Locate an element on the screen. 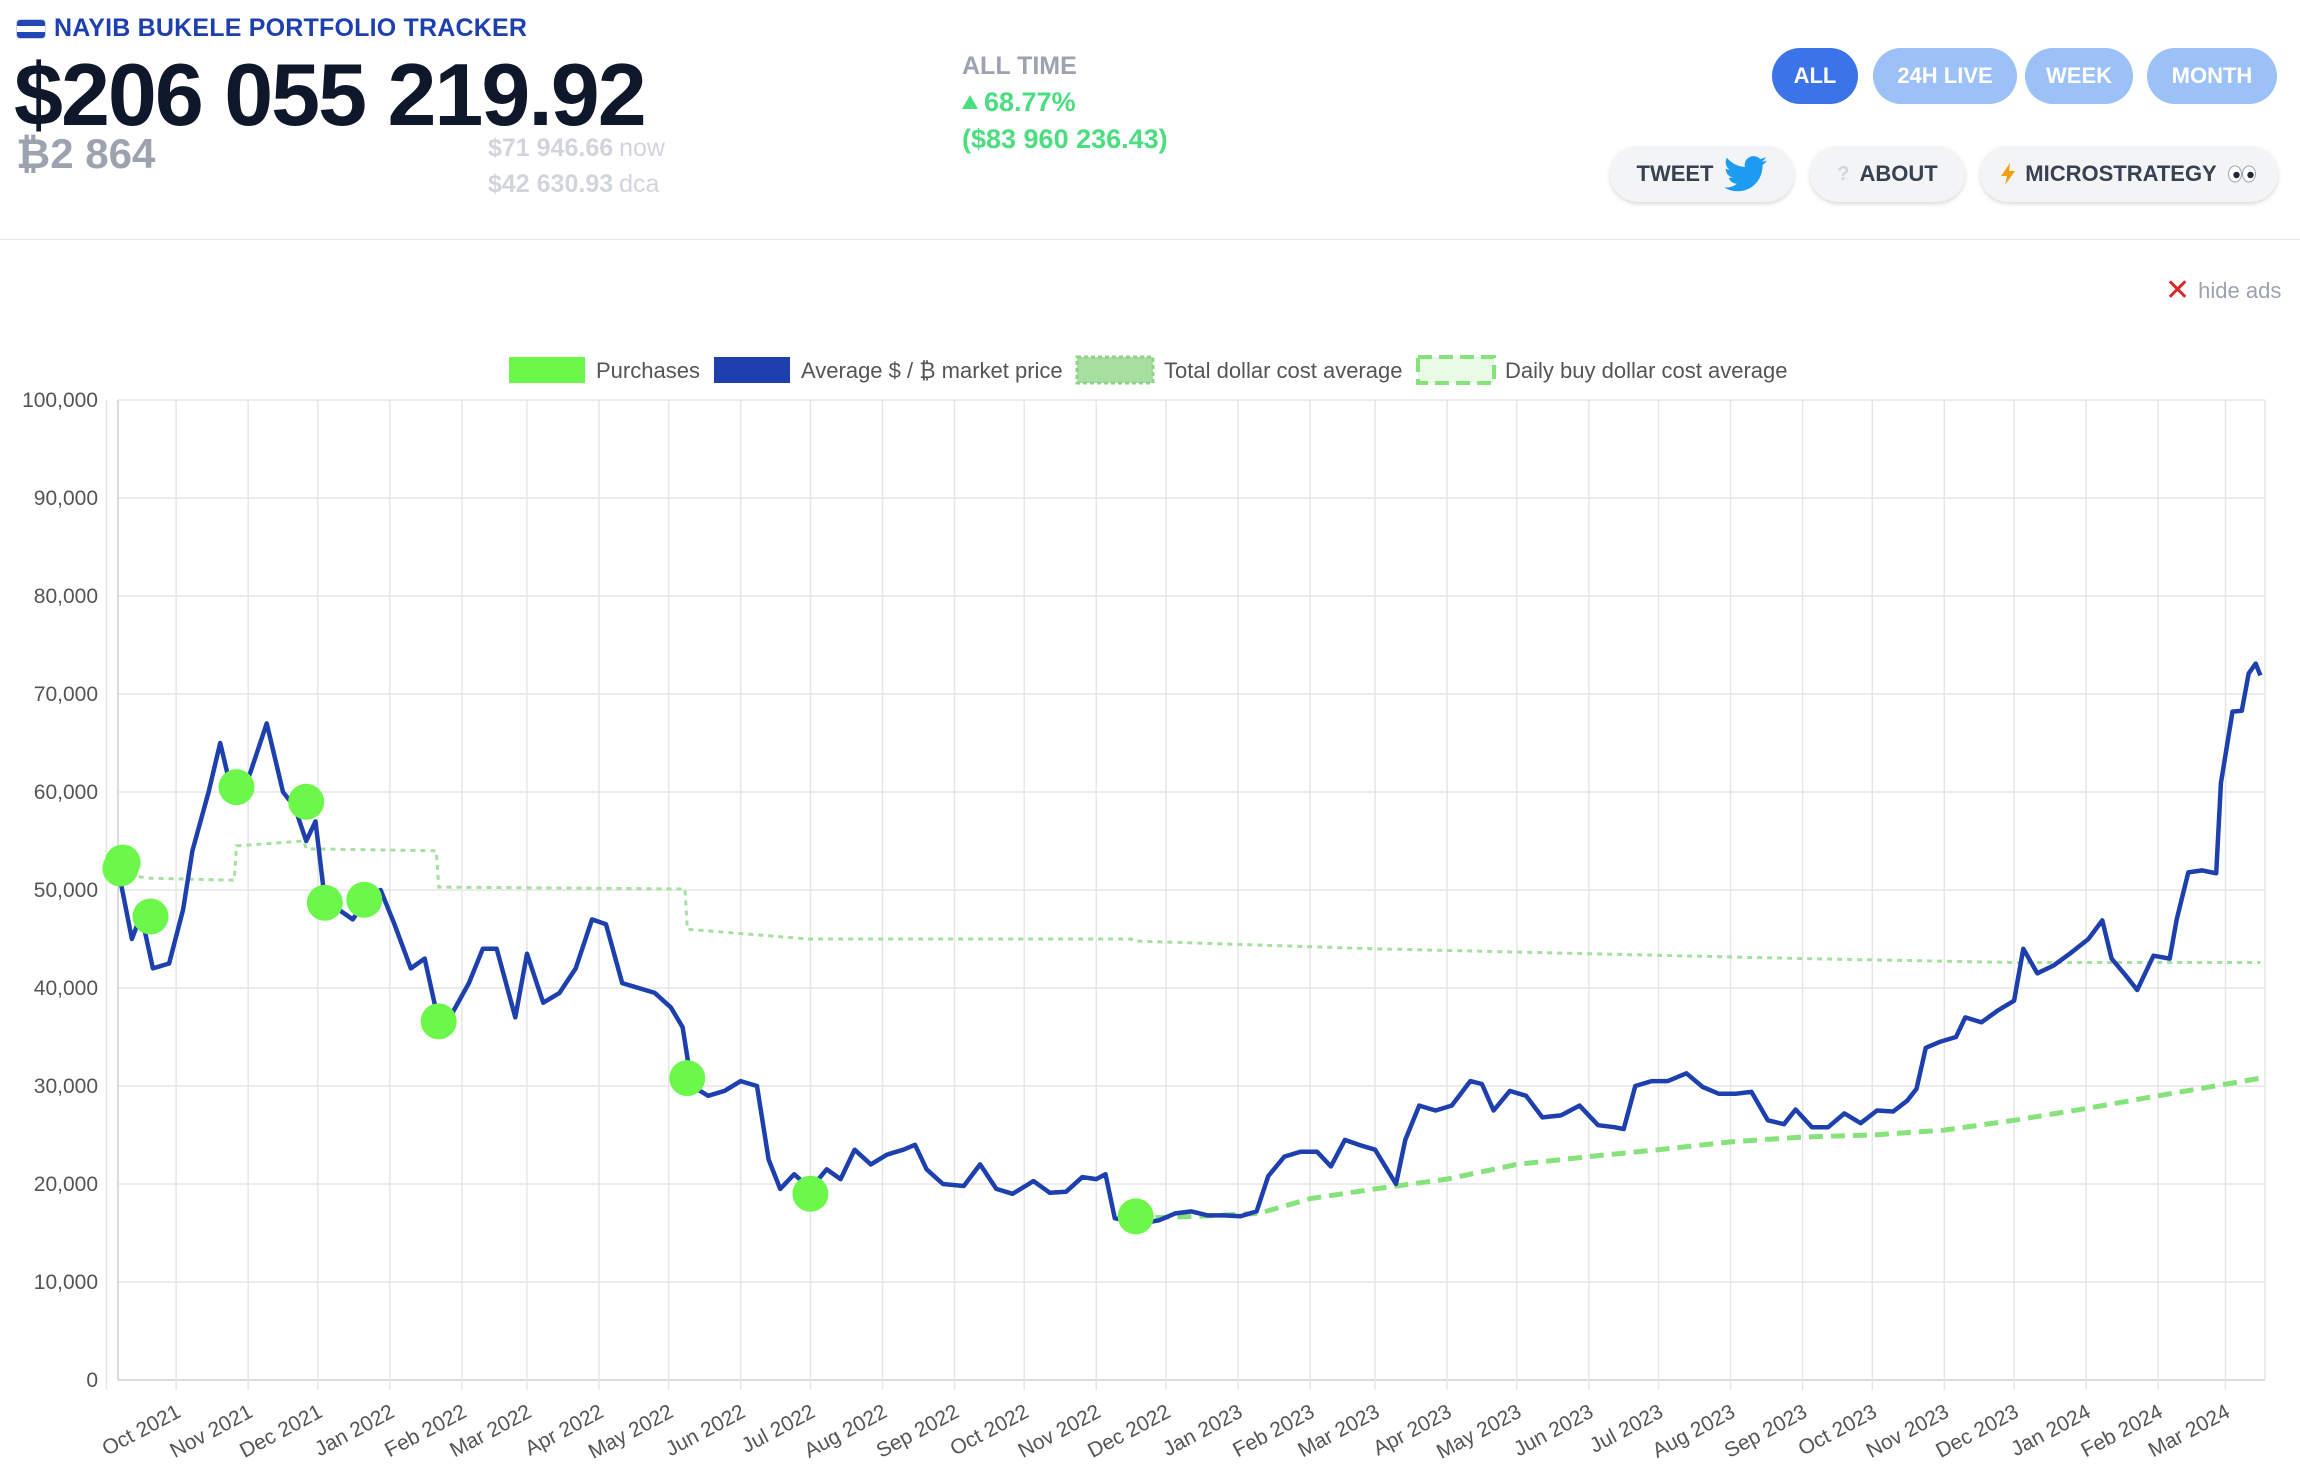  microstrategy-button-label: MICROSTRATEGY is located at coordinates (2121, 173).